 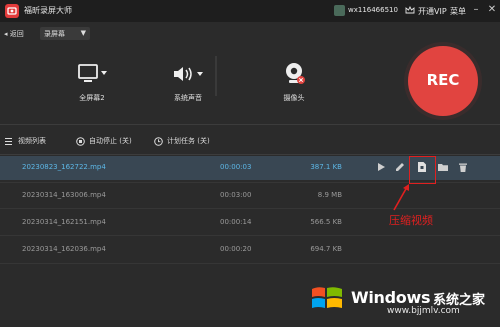 What do you see at coordinates (188, 74) in the screenshot?
I see `speaker-icon` at bounding box center [188, 74].